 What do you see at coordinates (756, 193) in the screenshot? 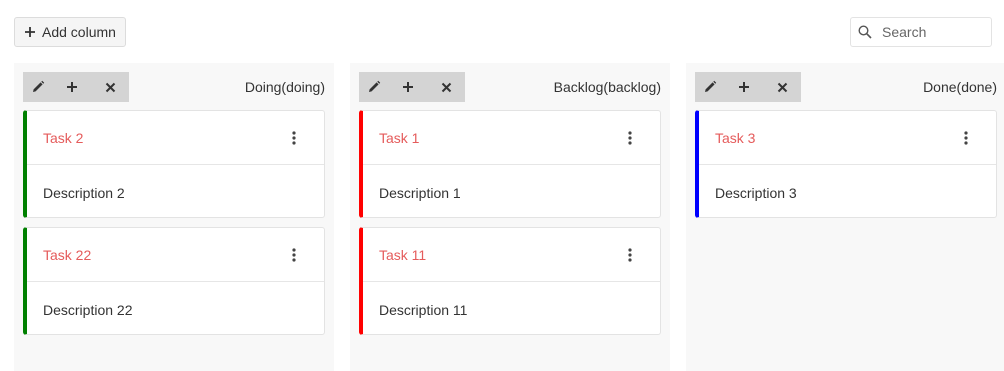
I see `card-description: Description 3` at bounding box center [756, 193].